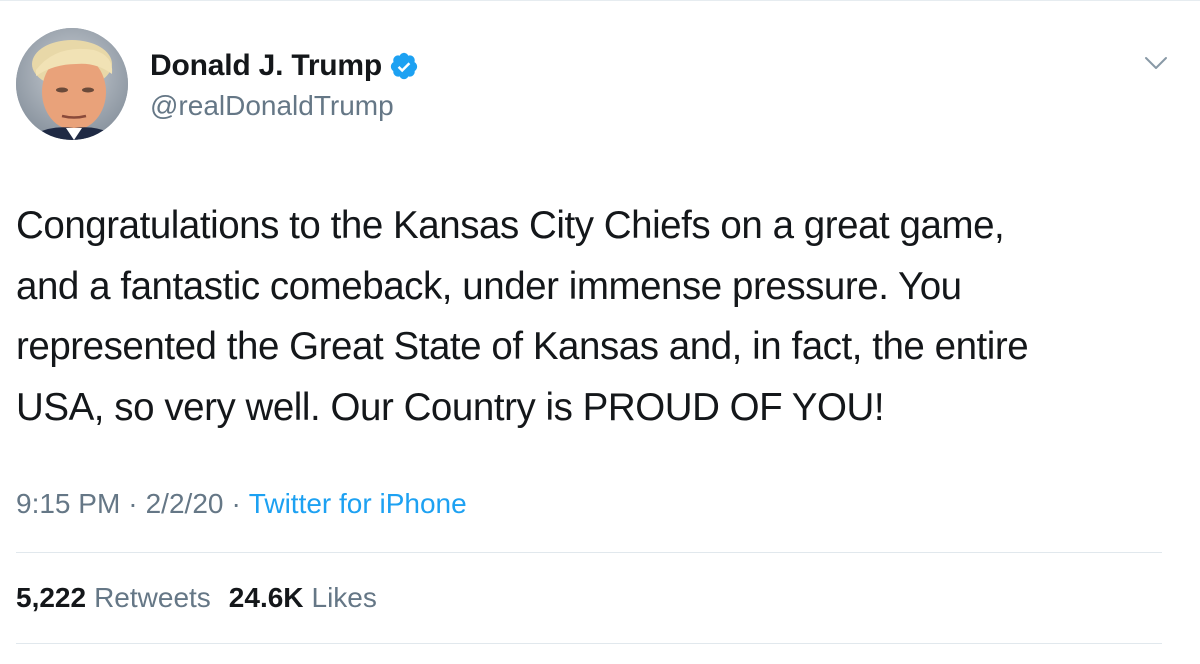  Describe the element at coordinates (404, 66) in the screenshot. I see `verified-badge-icon` at that location.